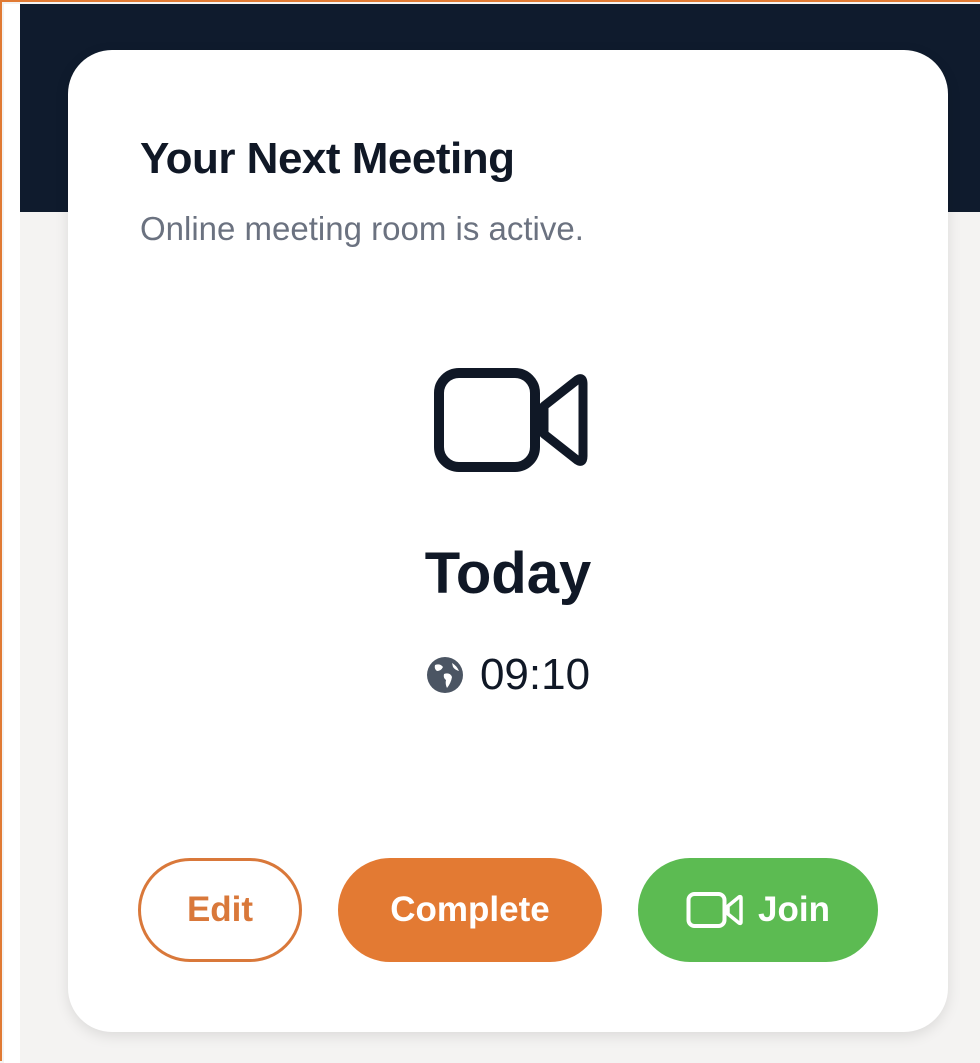 Image resolution: width=980 pixels, height=1063 pixels. Describe the element at coordinates (508, 573) in the screenshot. I see `meeting-day: Today` at that location.